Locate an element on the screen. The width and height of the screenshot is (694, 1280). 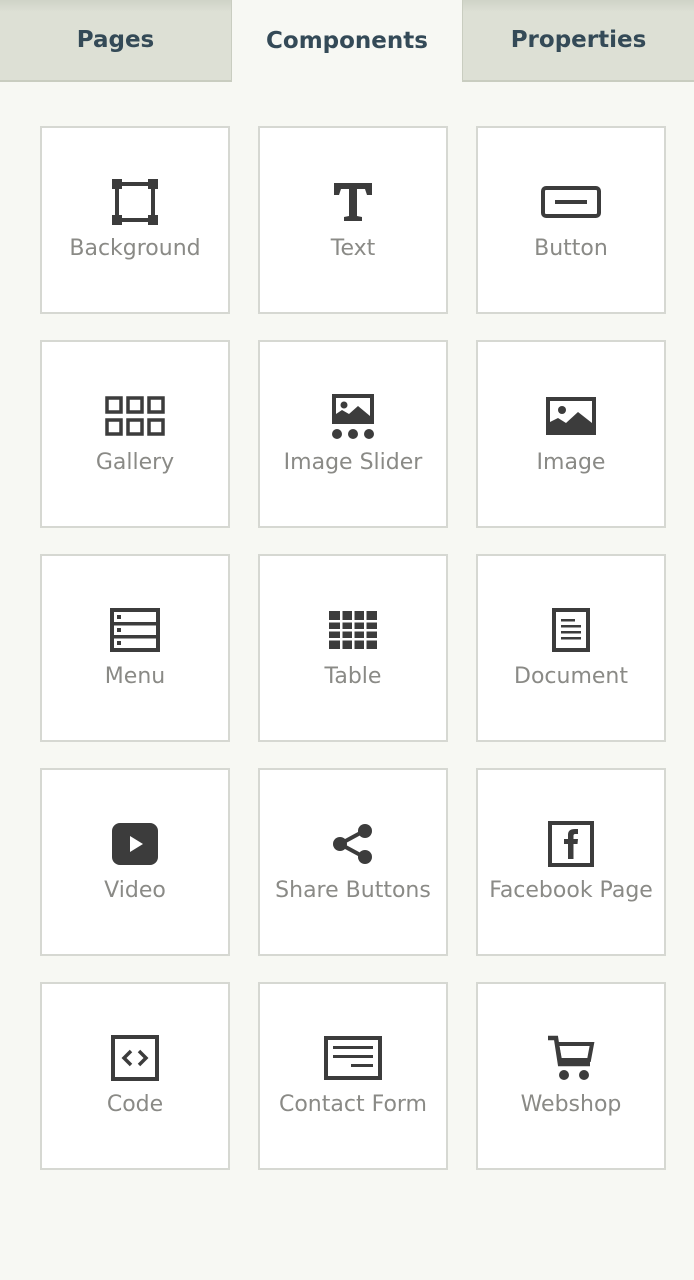
tab-properties: Properties is located at coordinates (578, 41).